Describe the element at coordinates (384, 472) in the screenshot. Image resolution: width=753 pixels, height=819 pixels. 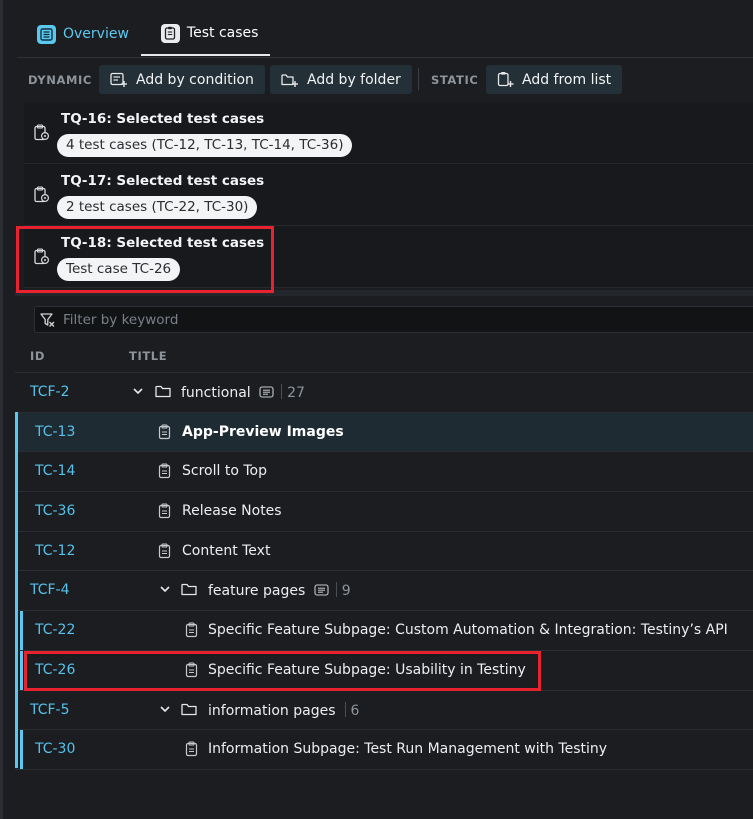
I see `table-row: TC-14 Scroll to Top` at that location.